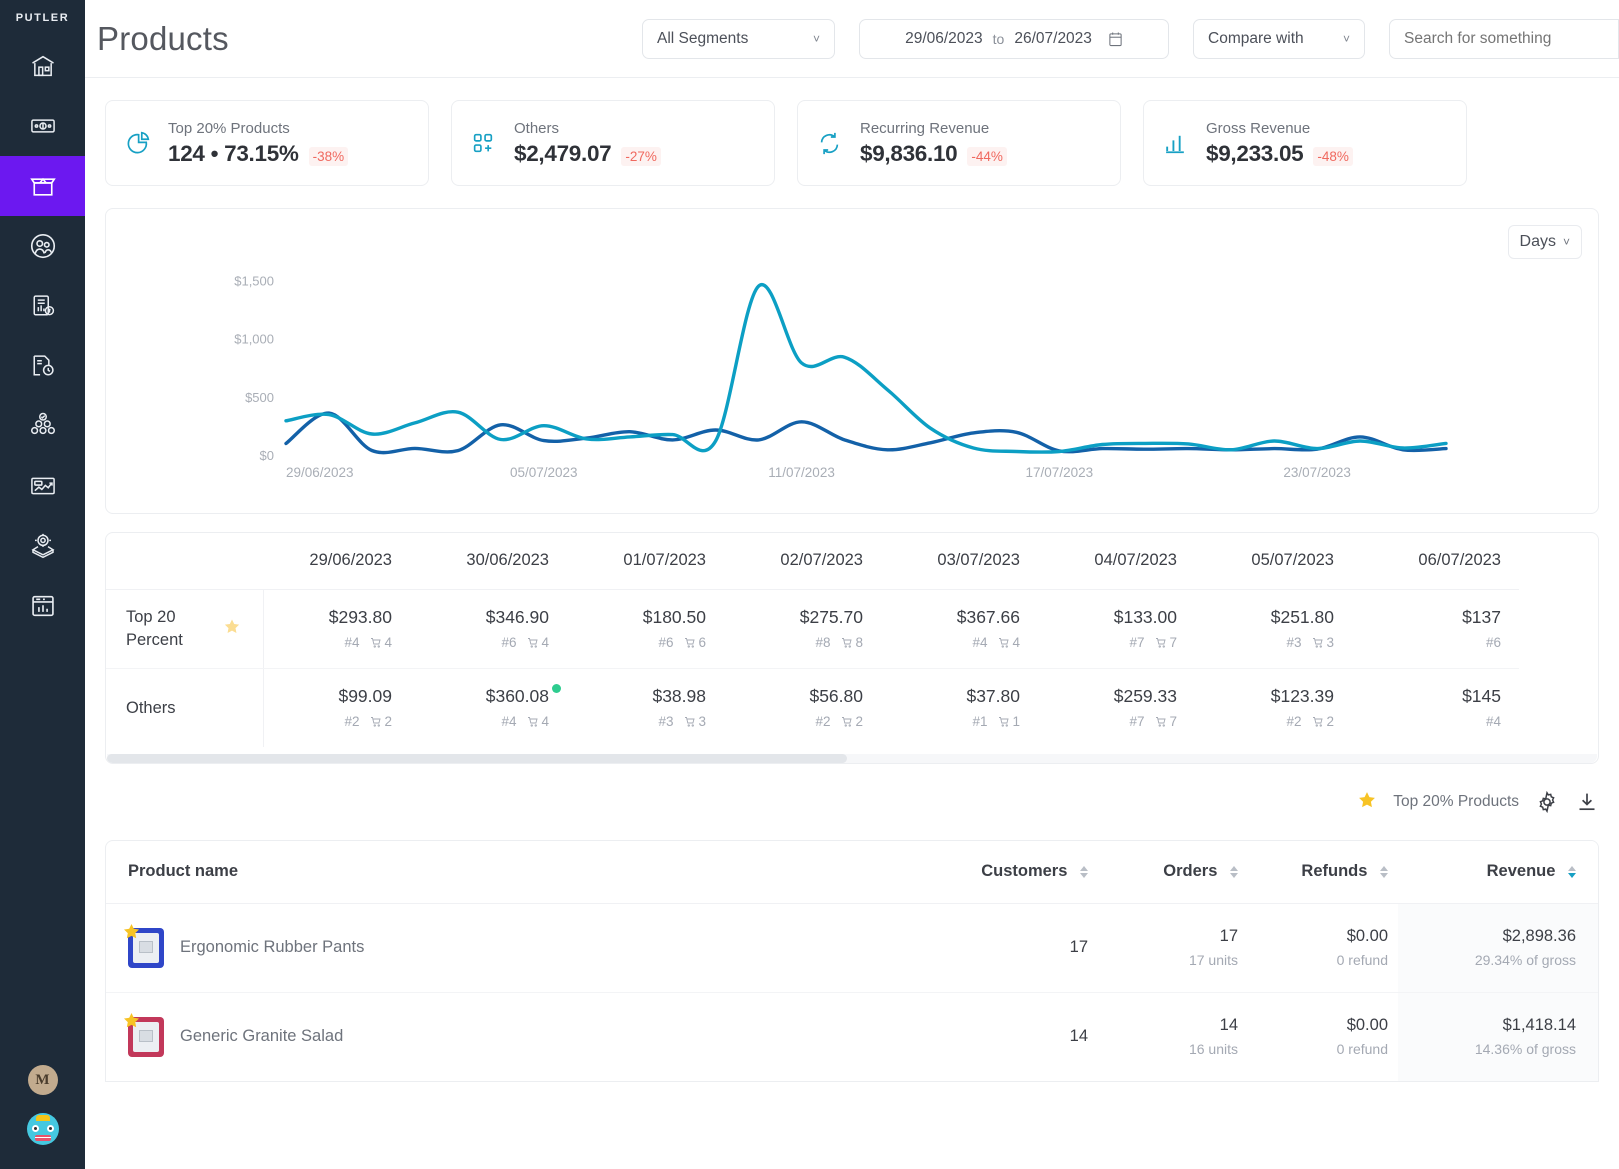 The image size is (1619, 1169). Describe the element at coordinates (1323, 948) in the screenshot. I see `refunds-cell: $0.00 0 refund` at that location.